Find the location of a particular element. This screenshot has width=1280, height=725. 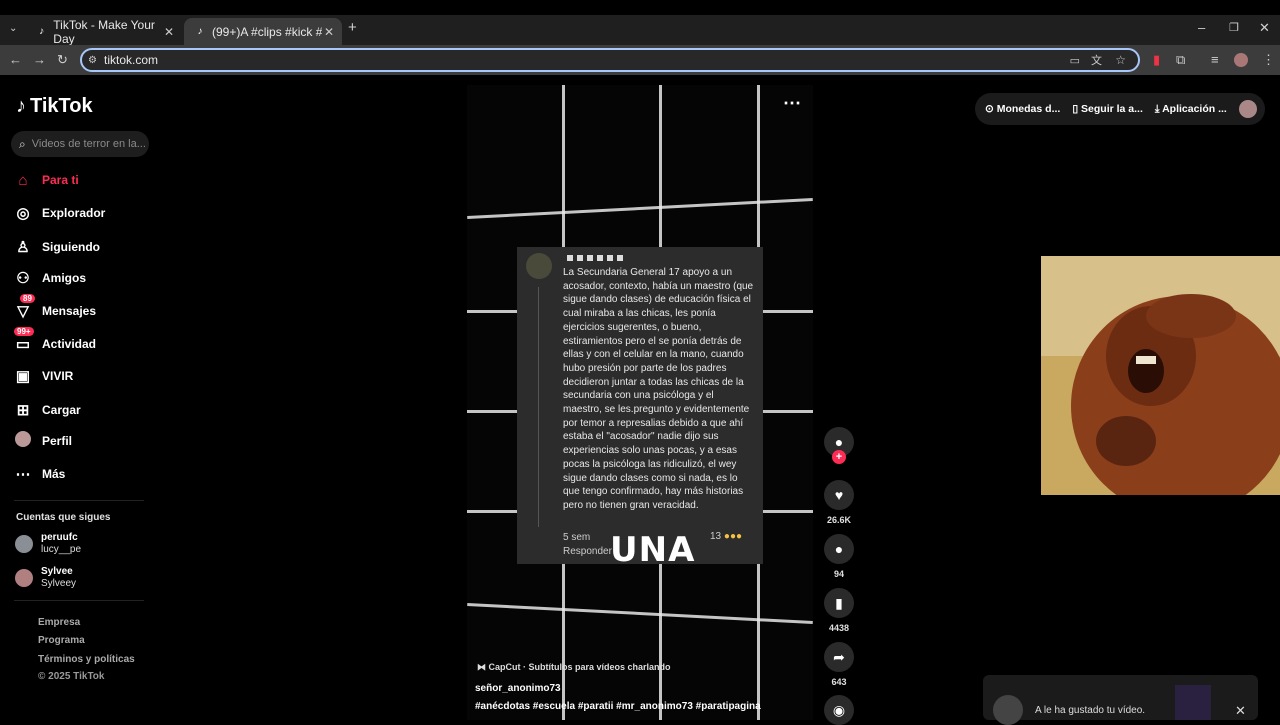

following-item: peruufc lucy__pe is located at coordinates (48, 544).